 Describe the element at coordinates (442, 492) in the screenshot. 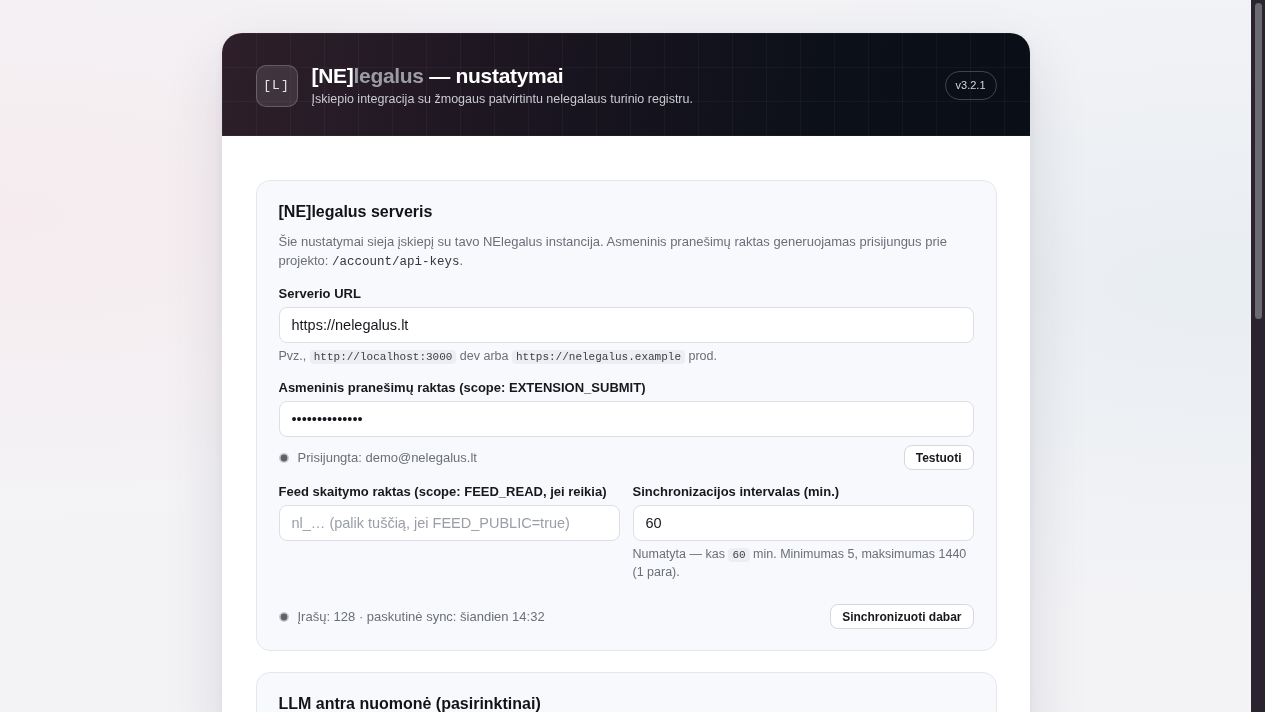

I see `field-label: Feed skaitymo raktas (scope: FEED_READ, jei reikia)` at that location.